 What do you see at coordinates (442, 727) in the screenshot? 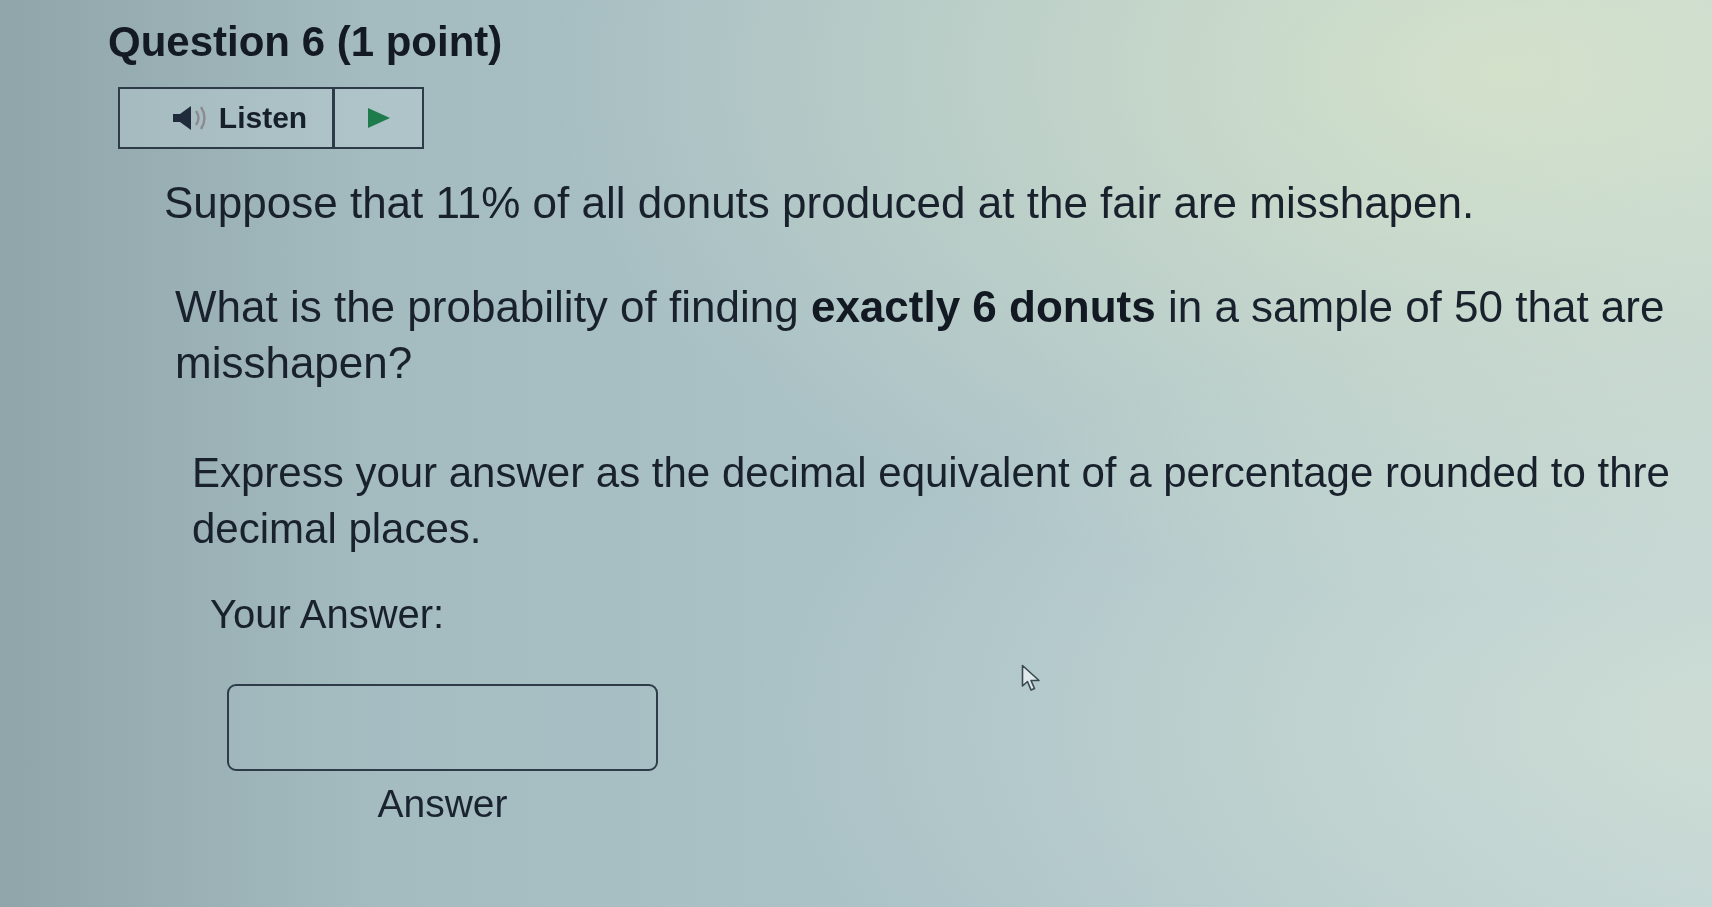
I see `answer-input-field` at bounding box center [442, 727].